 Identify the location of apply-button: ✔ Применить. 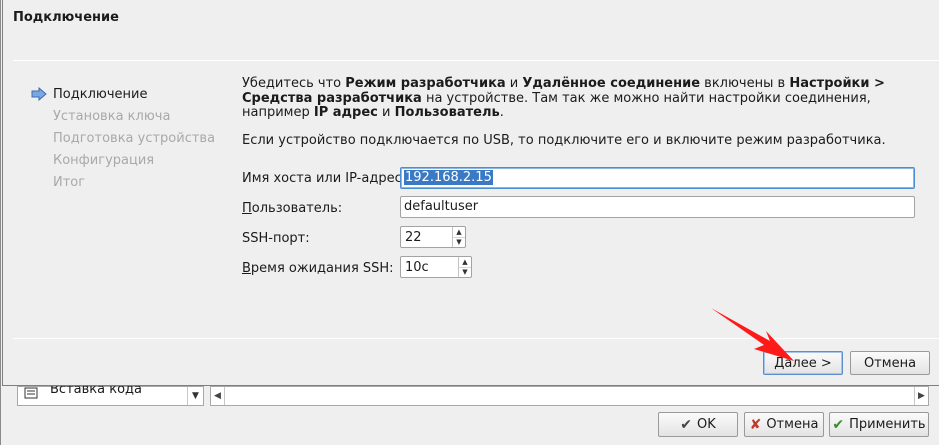
(879, 424).